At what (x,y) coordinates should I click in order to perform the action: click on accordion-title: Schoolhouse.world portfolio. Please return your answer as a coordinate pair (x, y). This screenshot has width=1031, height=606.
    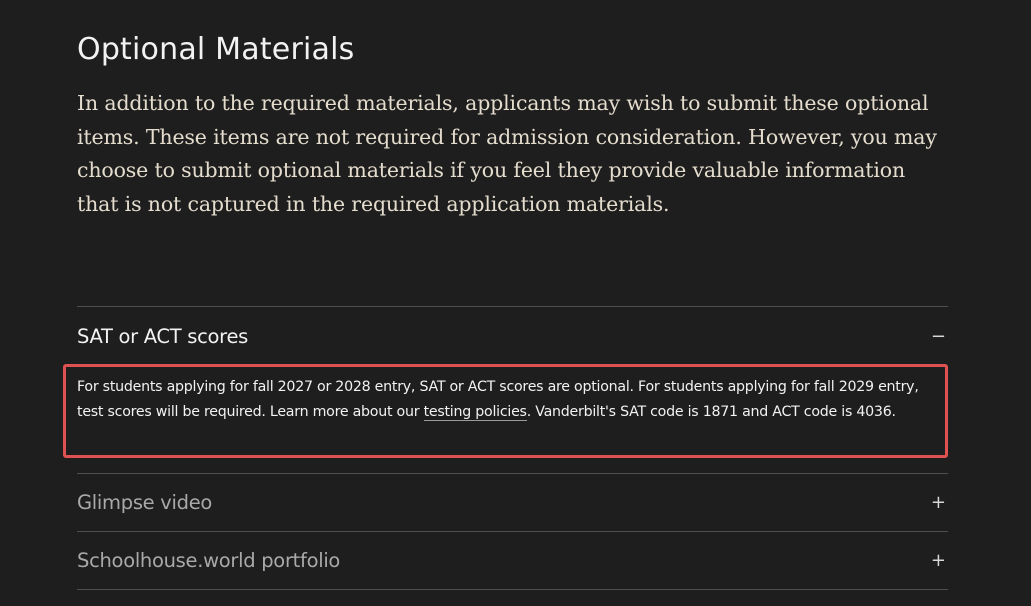
    Looking at the image, I should click on (209, 560).